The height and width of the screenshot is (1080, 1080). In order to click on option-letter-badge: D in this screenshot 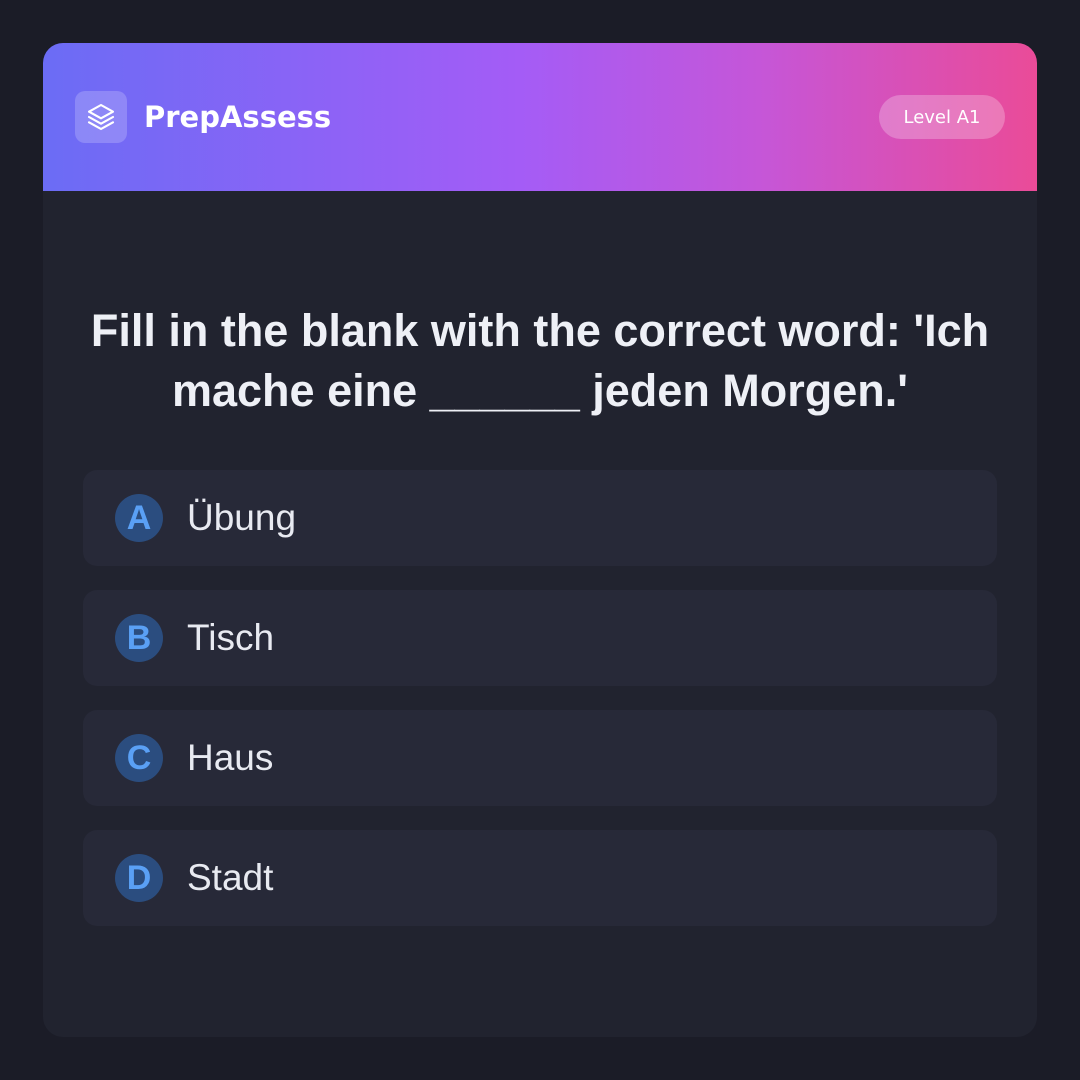, I will do `click(139, 878)`.